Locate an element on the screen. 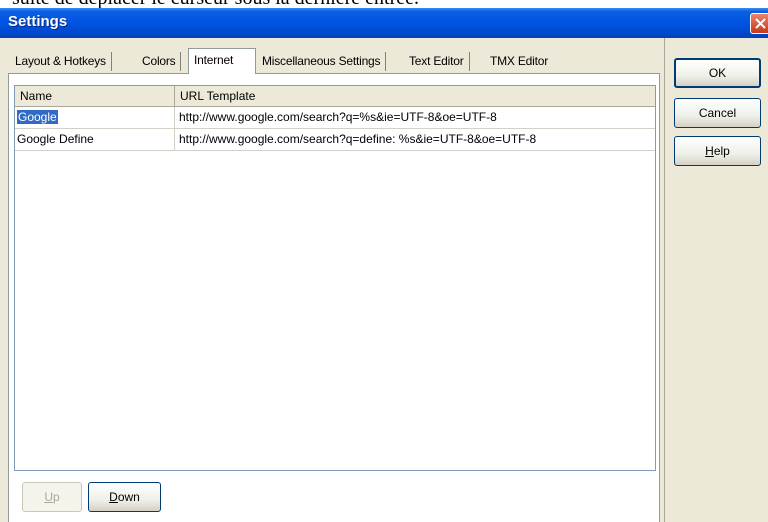 This screenshot has height=522, width=768. ok-button: OK is located at coordinates (717, 73).